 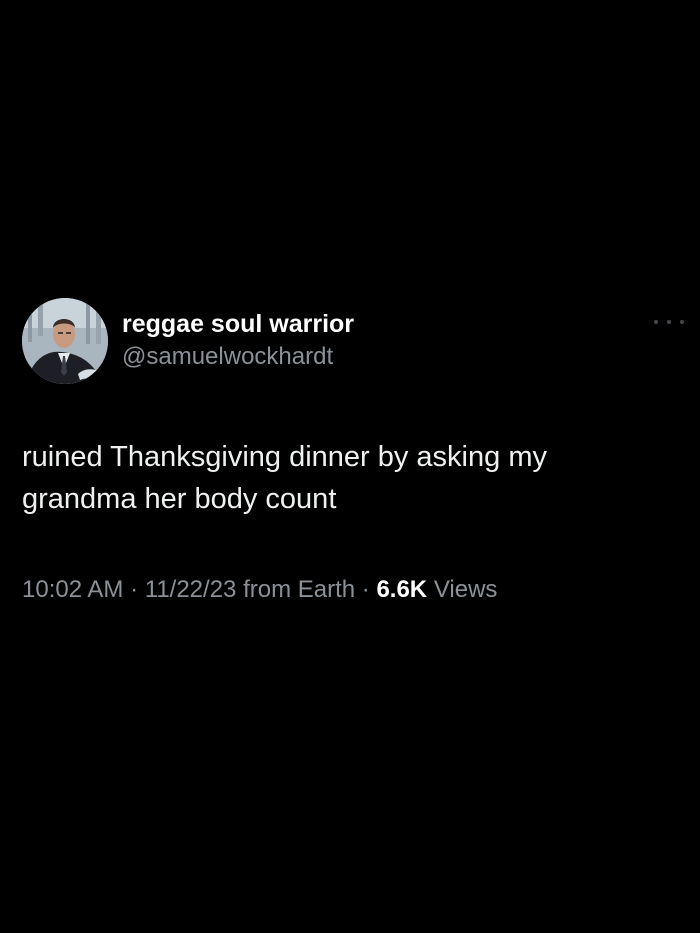 What do you see at coordinates (191, 589) in the screenshot?
I see `tweet-date: 11/22/23` at bounding box center [191, 589].